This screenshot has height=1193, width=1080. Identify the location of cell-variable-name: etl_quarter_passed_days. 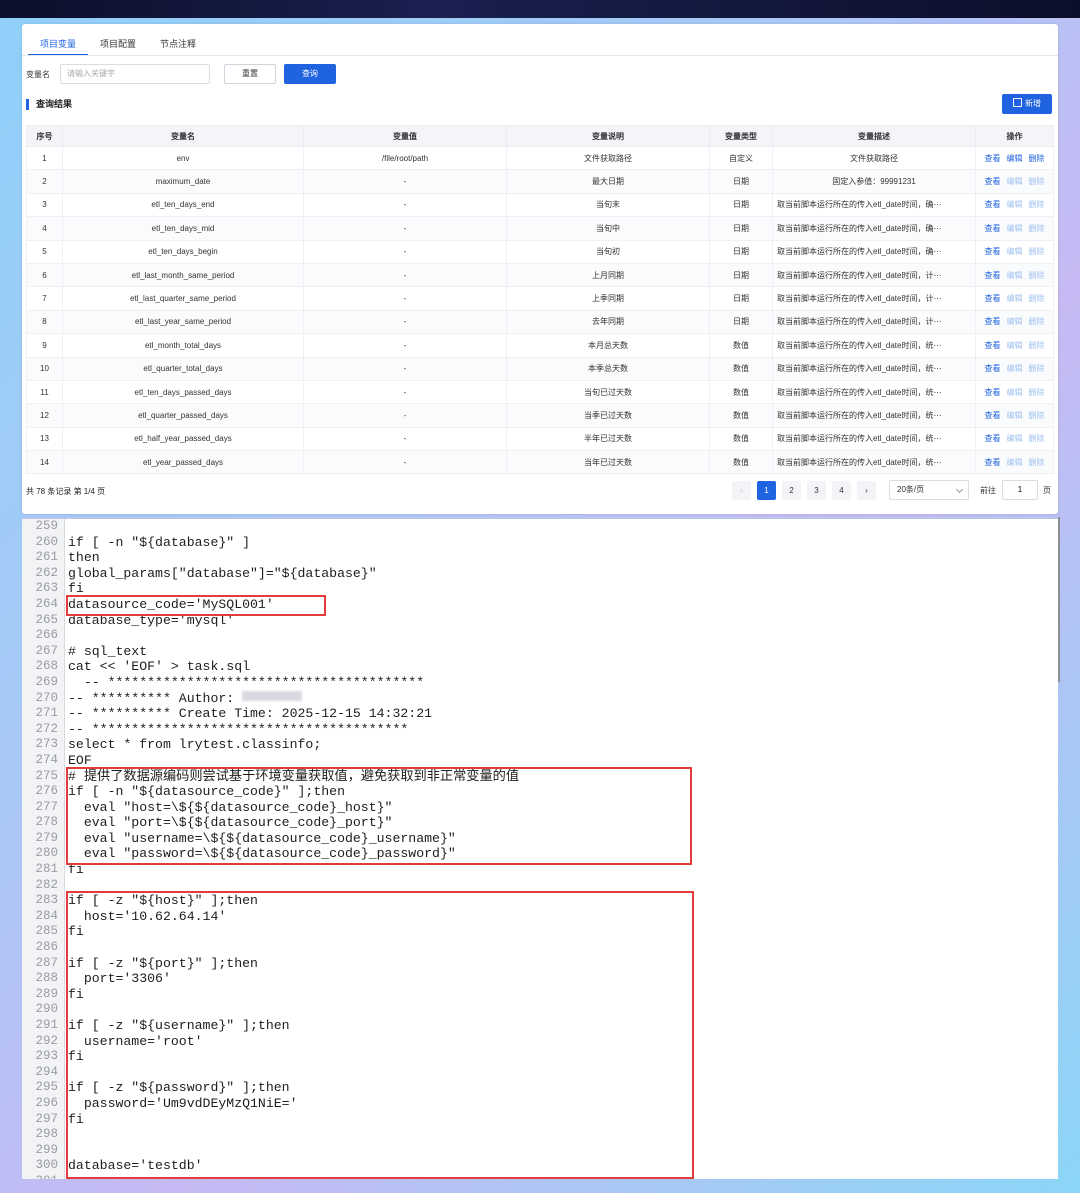
(183, 415).